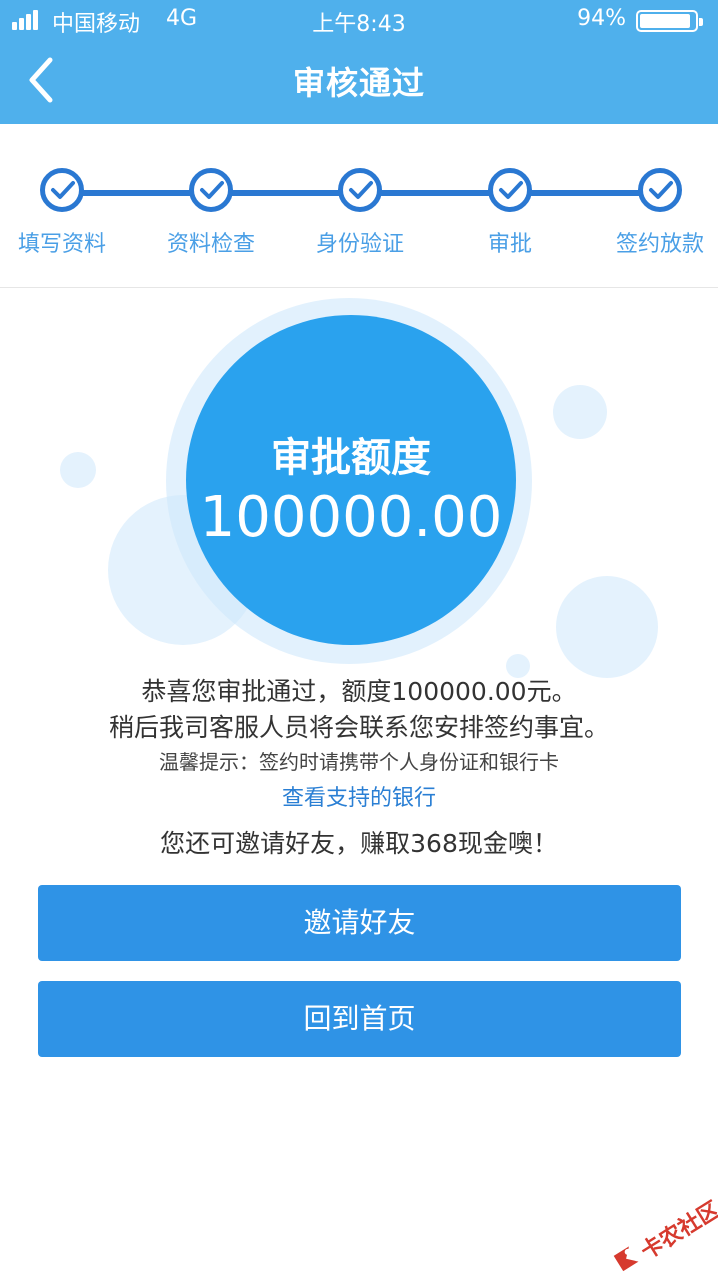 The height and width of the screenshot is (1280, 718). I want to click on amount-title: 审批额度, so click(351, 458).